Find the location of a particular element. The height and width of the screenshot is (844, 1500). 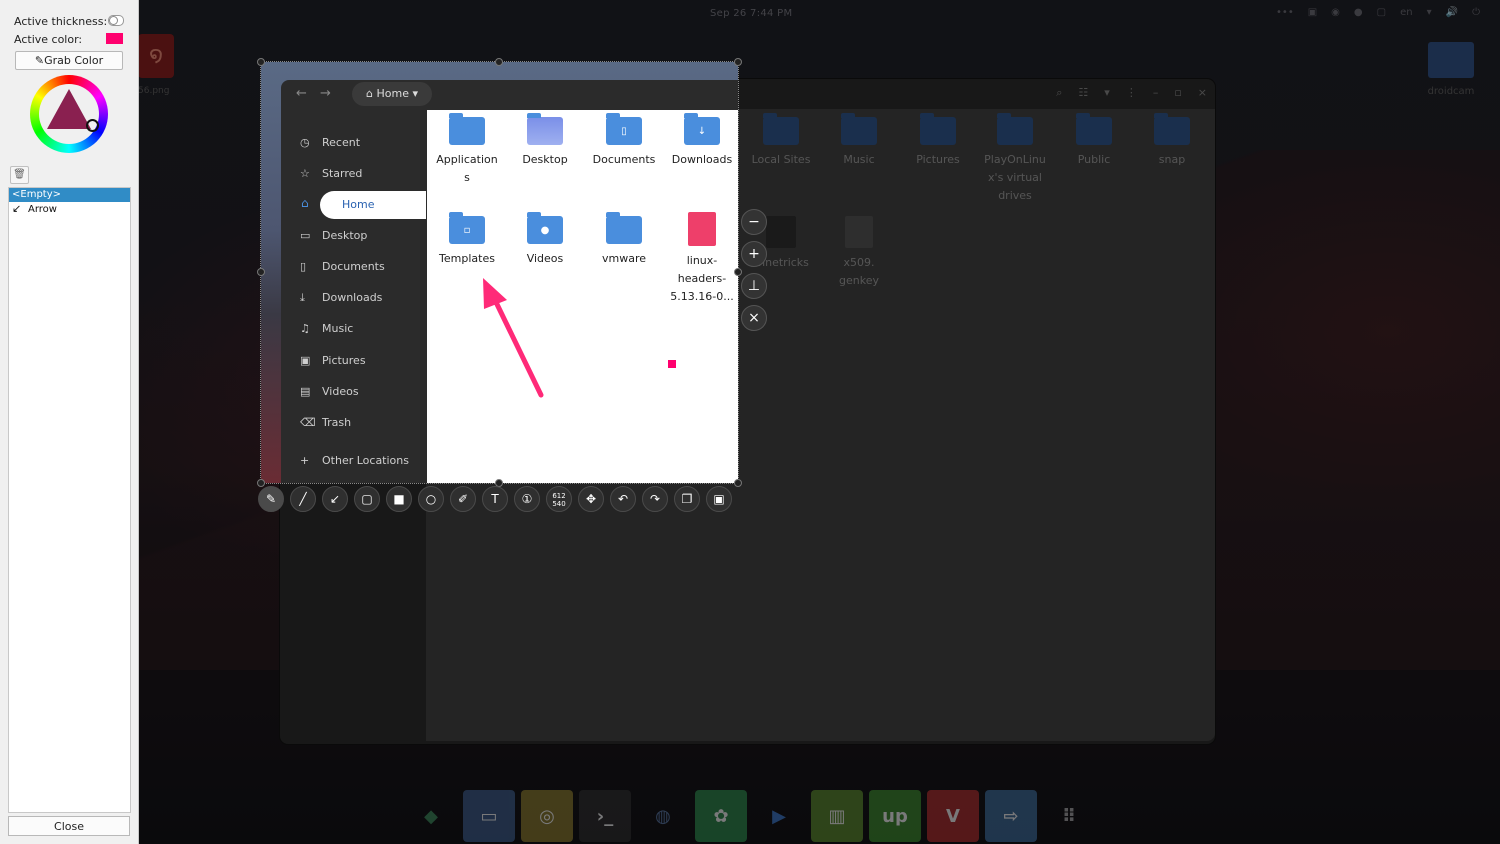

copy-button: ❐ is located at coordinates (687, 499).